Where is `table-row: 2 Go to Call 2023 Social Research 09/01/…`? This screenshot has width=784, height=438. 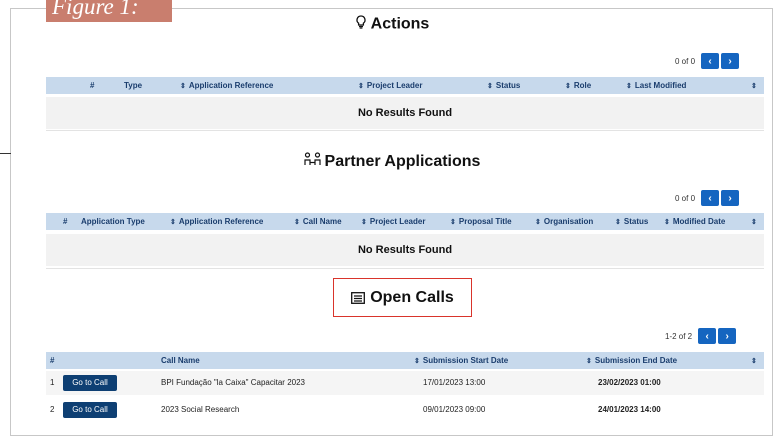
table-row: 2 Go to Call 2023 Social Research 09/01/… is located at coordinates (405, 410).